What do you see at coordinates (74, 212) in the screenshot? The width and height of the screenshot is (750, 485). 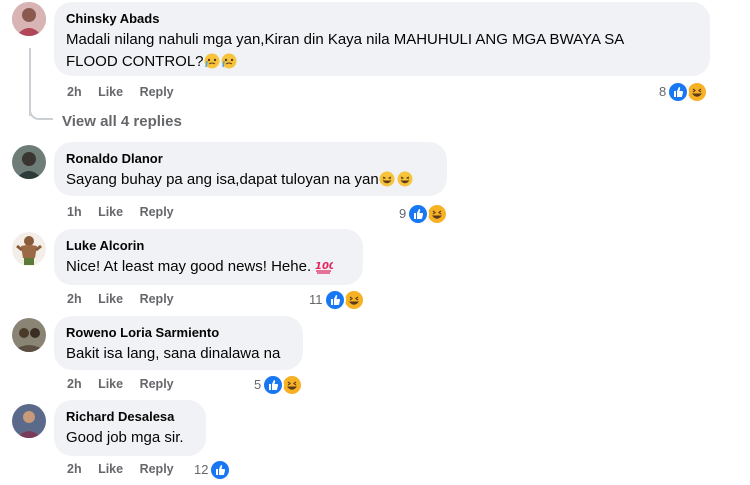 I see `comment-time: 1h` at bounding box center [74, 212].